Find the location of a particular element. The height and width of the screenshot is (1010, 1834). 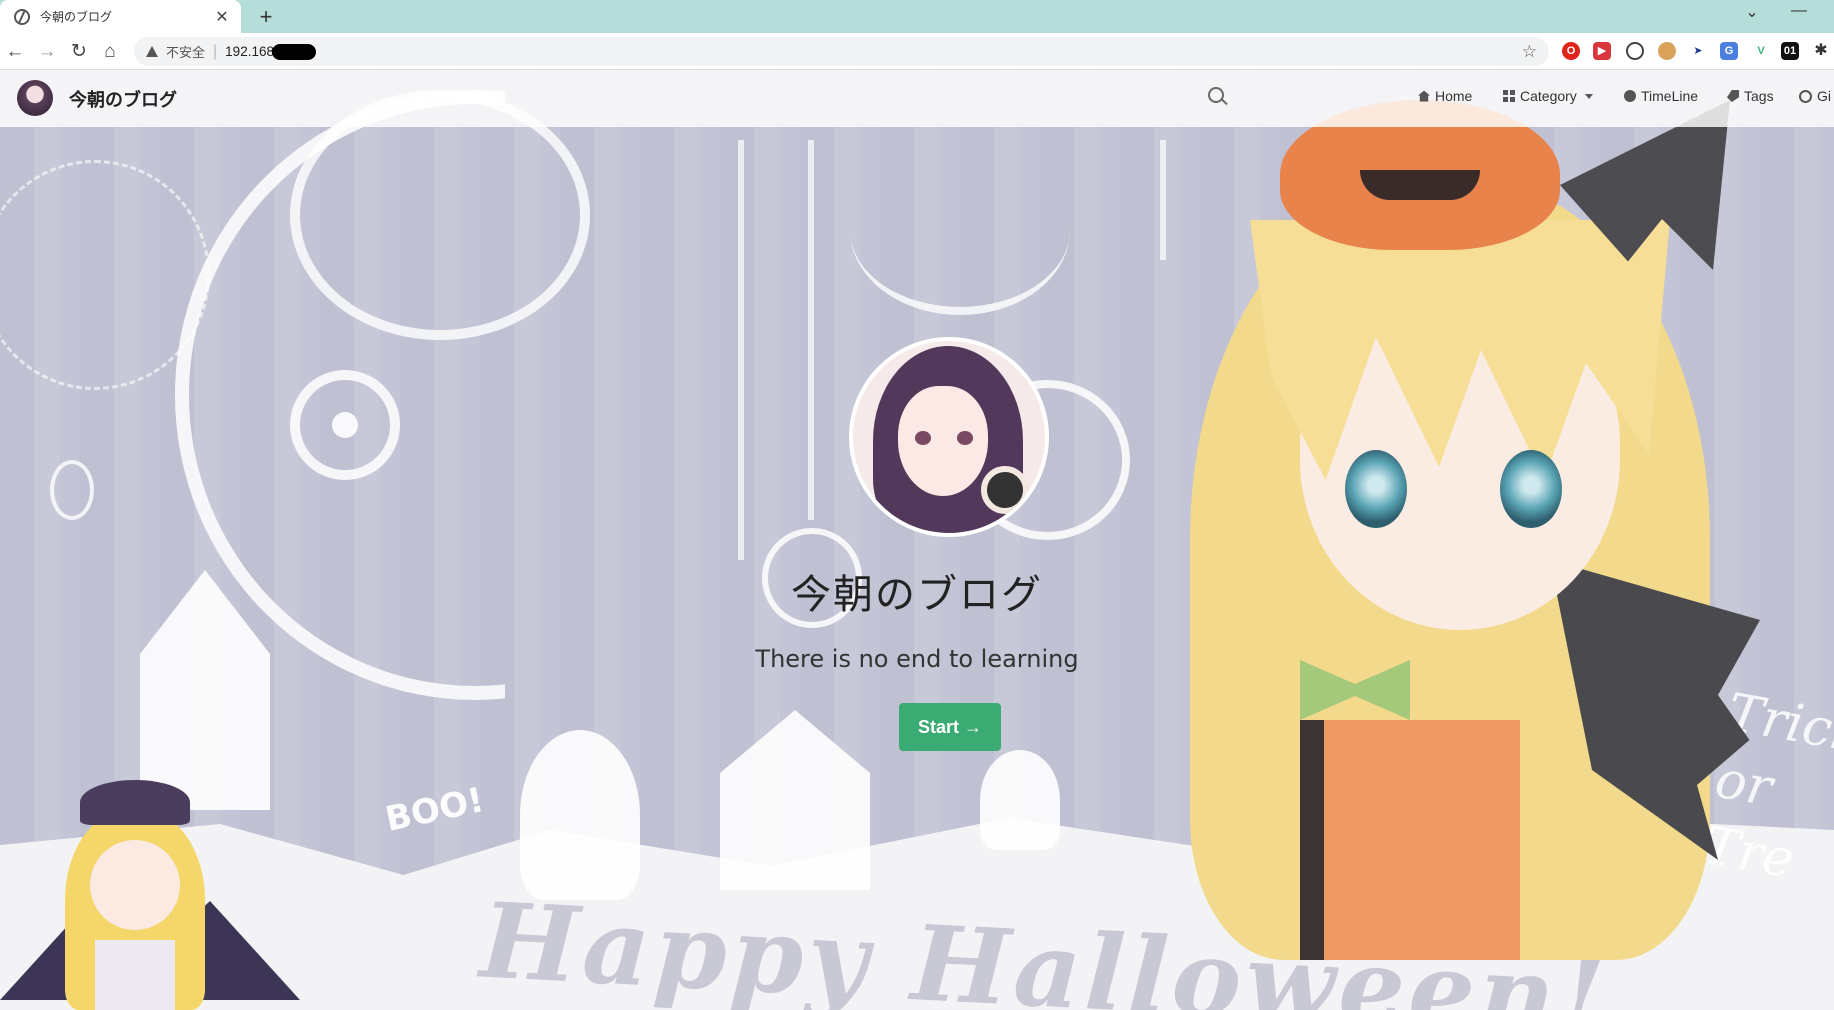

security-label: 不安全 is located at coordinates (185, 51).